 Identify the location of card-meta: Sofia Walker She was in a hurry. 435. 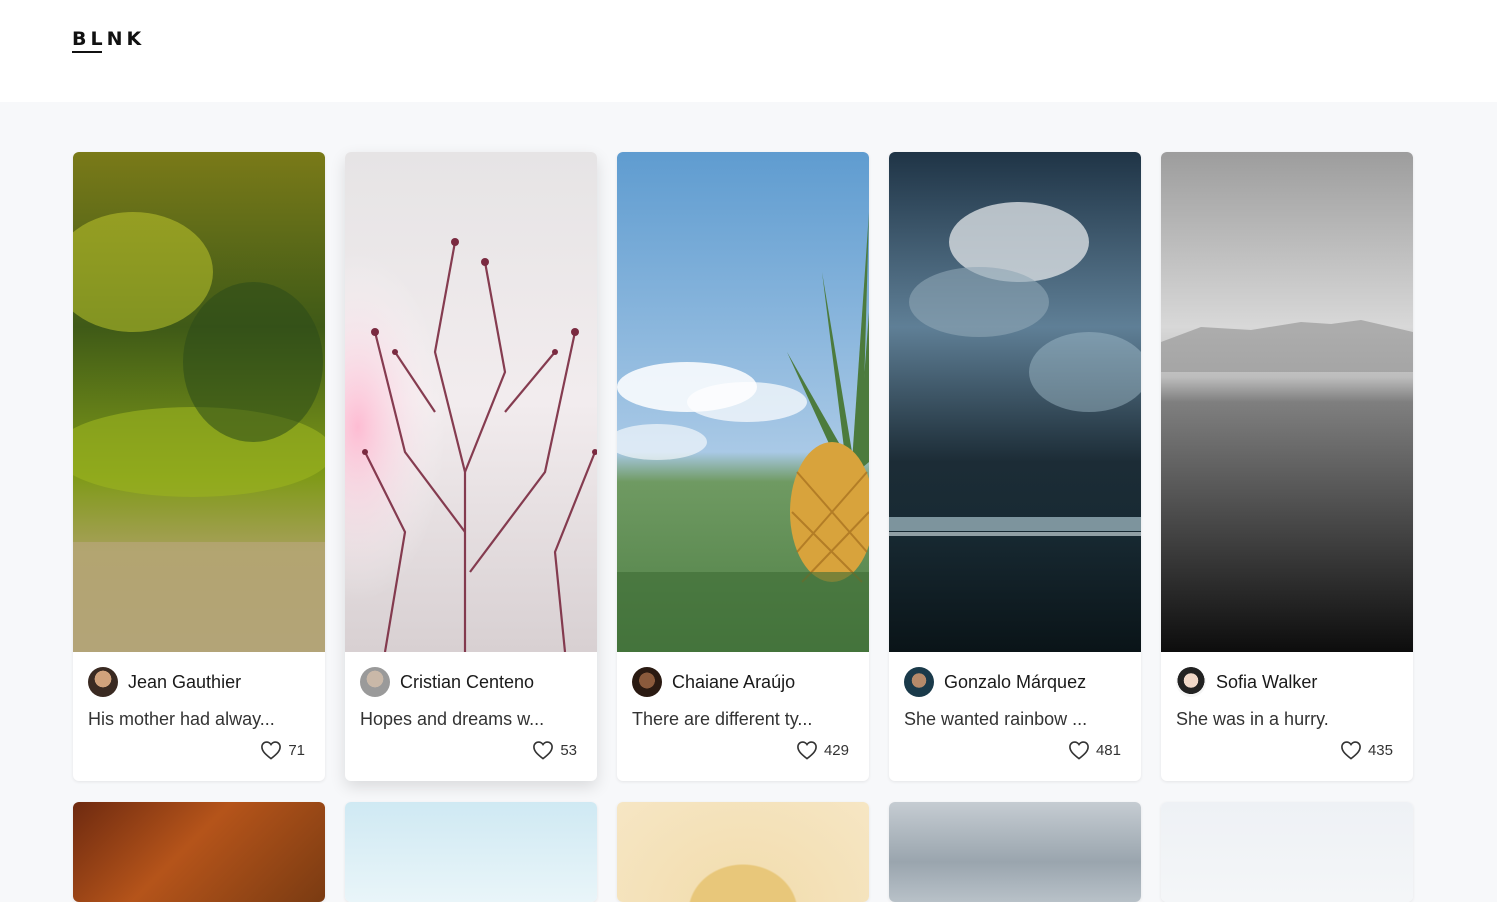
(1287, 716).